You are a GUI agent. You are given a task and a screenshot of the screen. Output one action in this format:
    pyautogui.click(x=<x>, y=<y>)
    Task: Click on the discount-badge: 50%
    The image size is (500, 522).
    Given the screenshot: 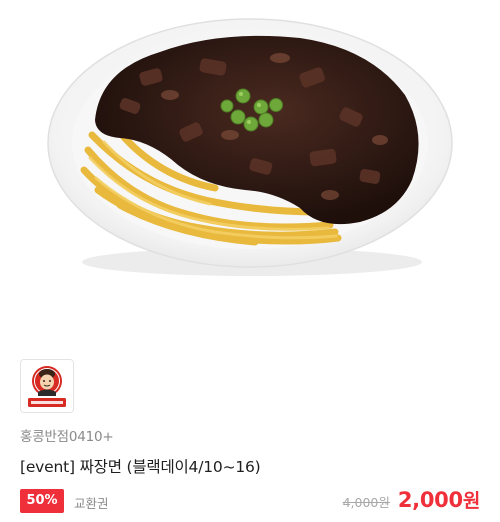 What is the action you would take?
    pyautogui.click(x=42, y=501)
    